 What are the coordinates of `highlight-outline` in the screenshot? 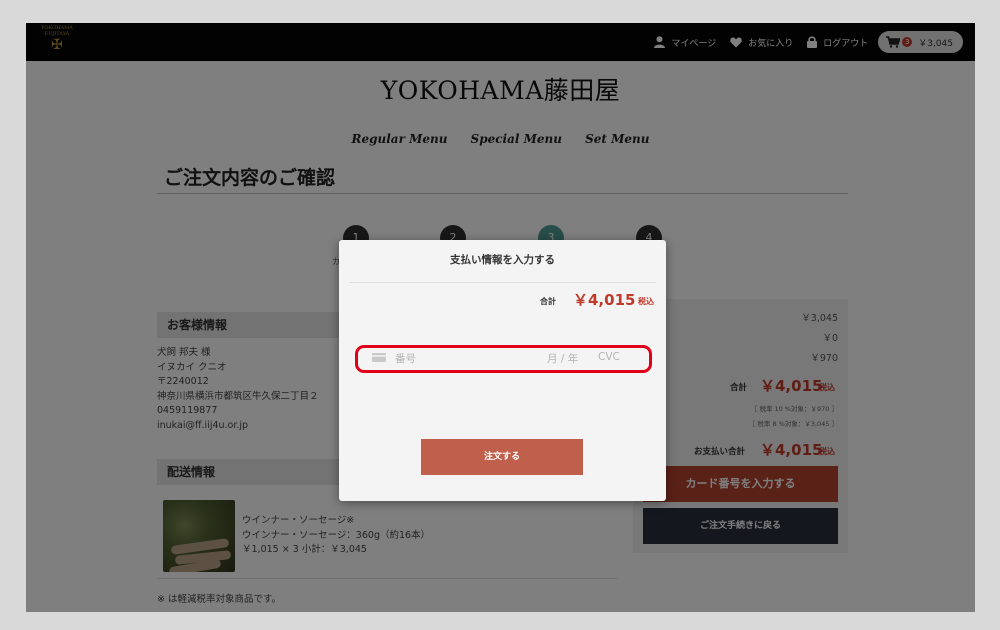 It's located at (503, 359).